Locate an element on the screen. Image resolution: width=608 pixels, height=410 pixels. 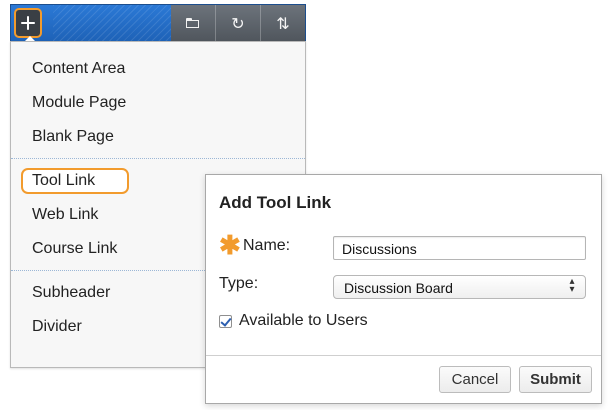
required-asterisk-icon: ✱ is located at coordinates (230, 245).